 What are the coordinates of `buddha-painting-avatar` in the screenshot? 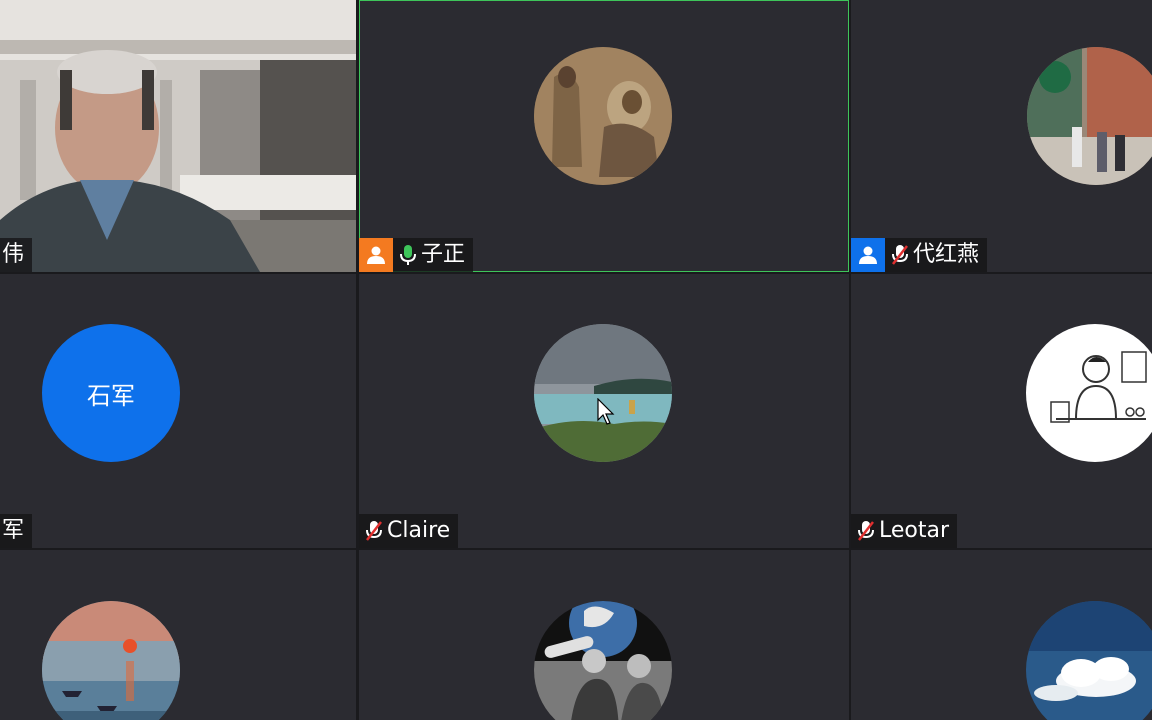 It's located at (603, 116).